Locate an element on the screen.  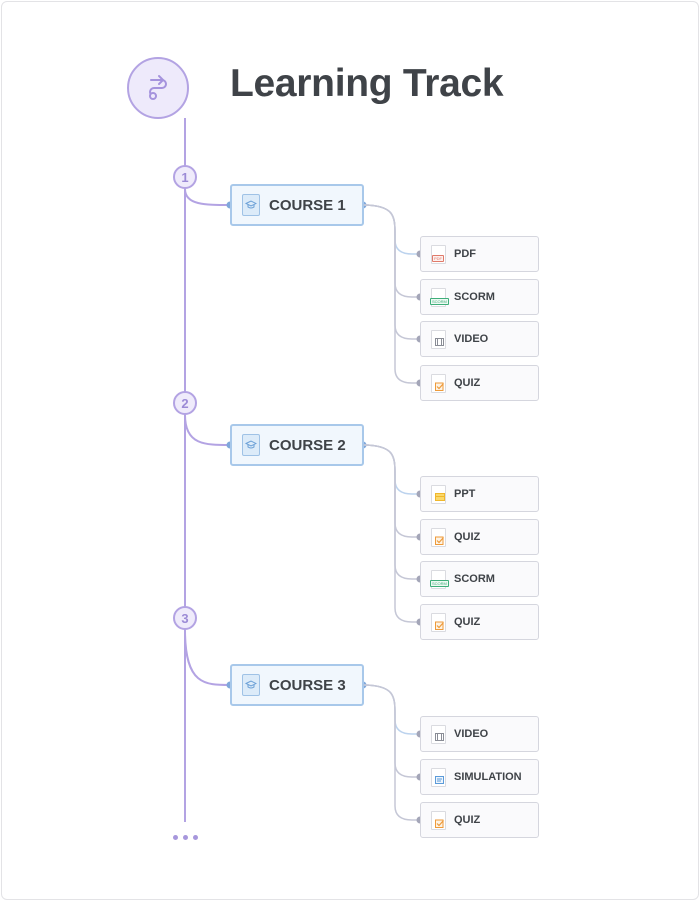
course-node: COURSE 3 is located at coordinates (297, 685).